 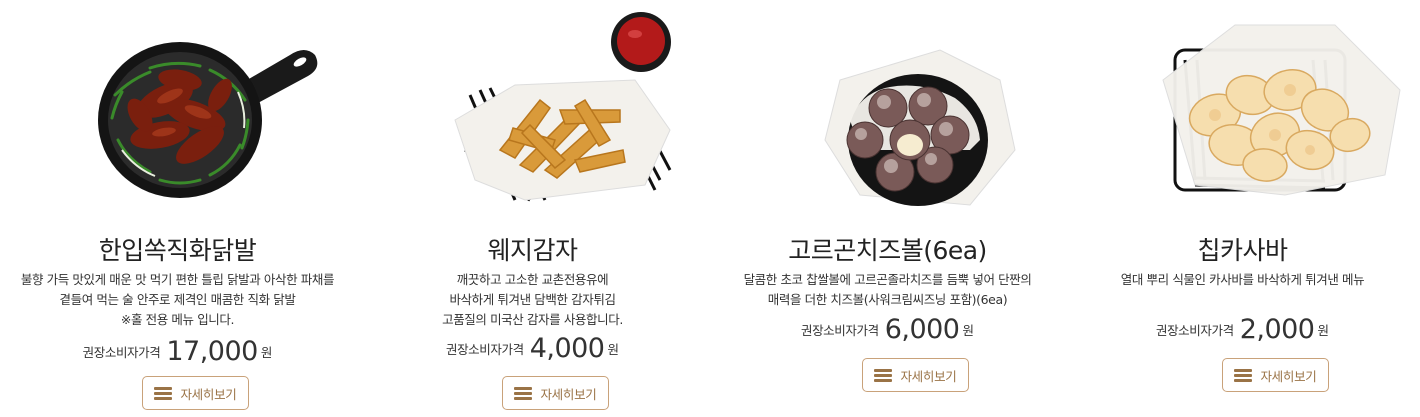 What do you see at coordinates (1277, 329) in the screenshot?
I see `price-value: 2,000` at bounding box center [1277, 329].